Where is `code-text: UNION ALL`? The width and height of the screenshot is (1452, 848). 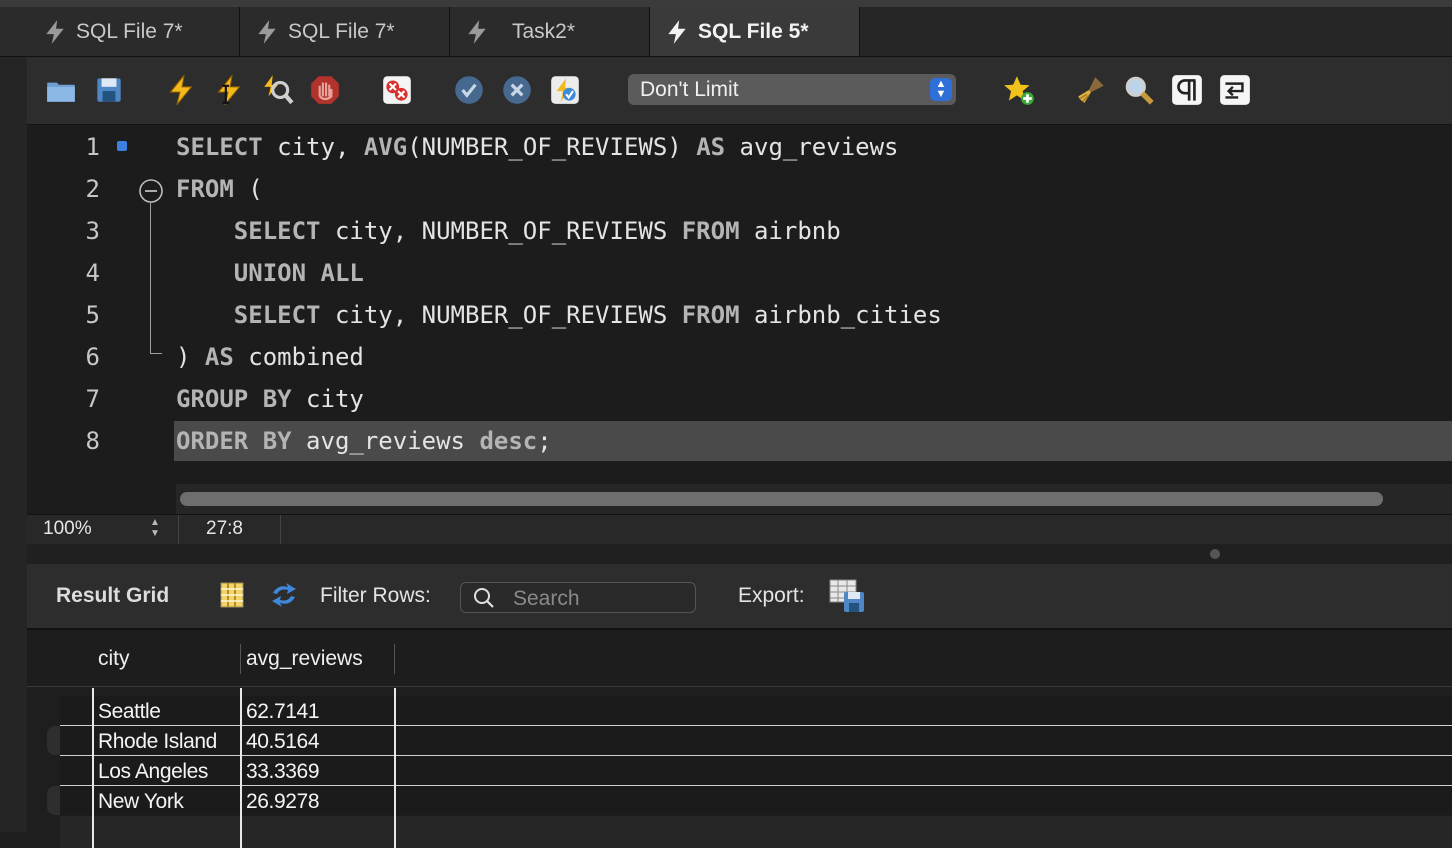
code-text: UNION ALL is located at coordinates (270, 273).